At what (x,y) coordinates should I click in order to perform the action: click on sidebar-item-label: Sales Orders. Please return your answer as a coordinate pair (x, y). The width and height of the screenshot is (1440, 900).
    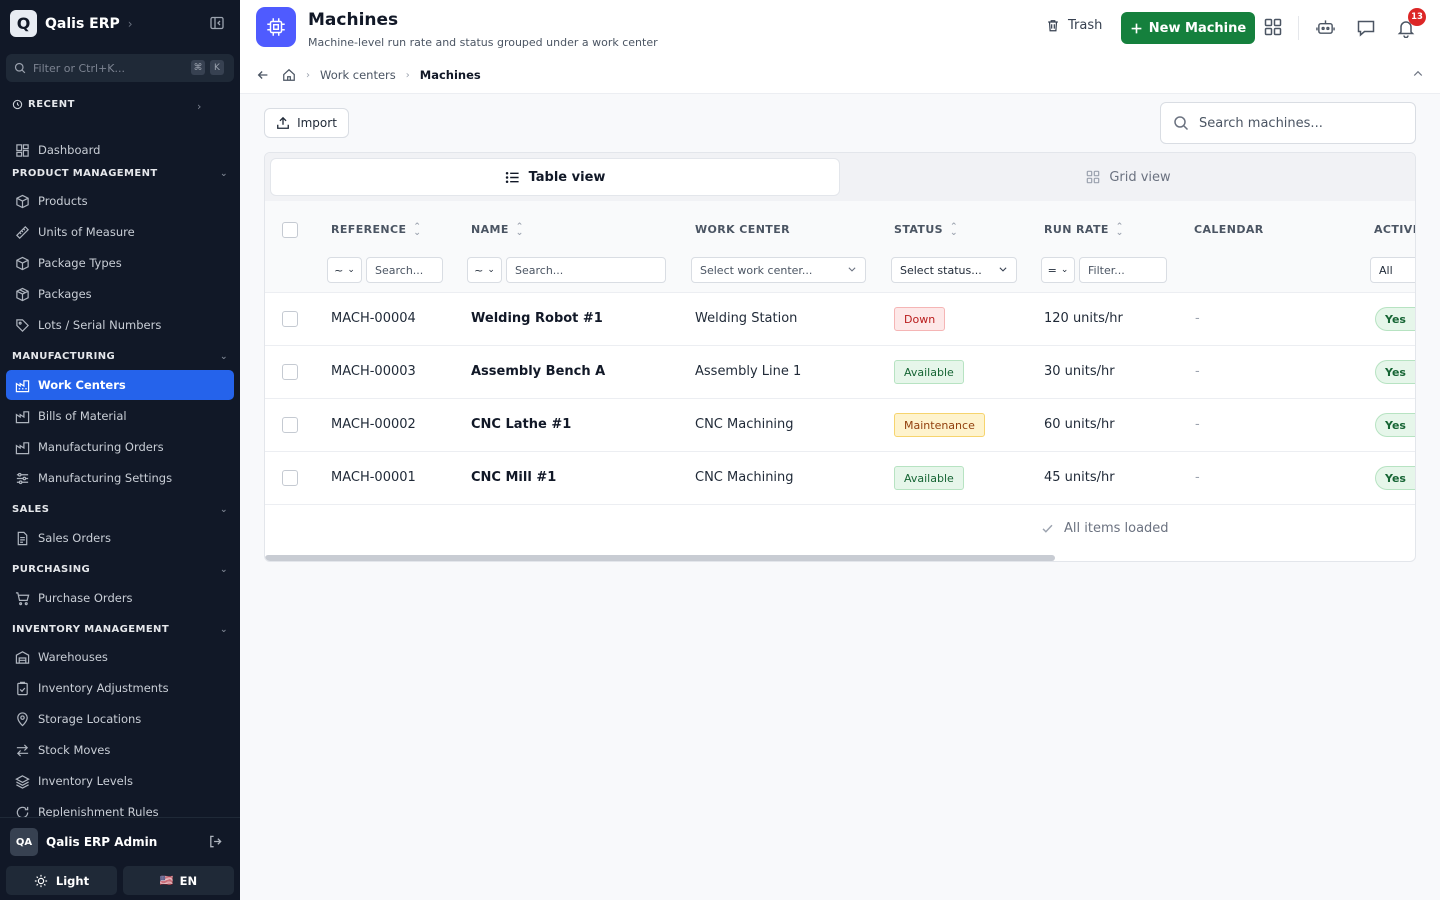
    Looking at the image, I should click on (74, 538).